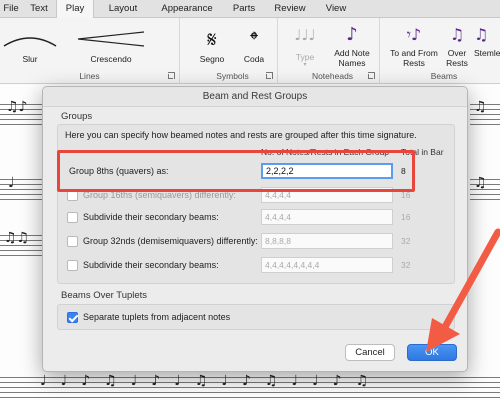 Image resolution: width=500 pixels, height=400 pixels. I want to click on slur-button: Slur, so click(30, 46).